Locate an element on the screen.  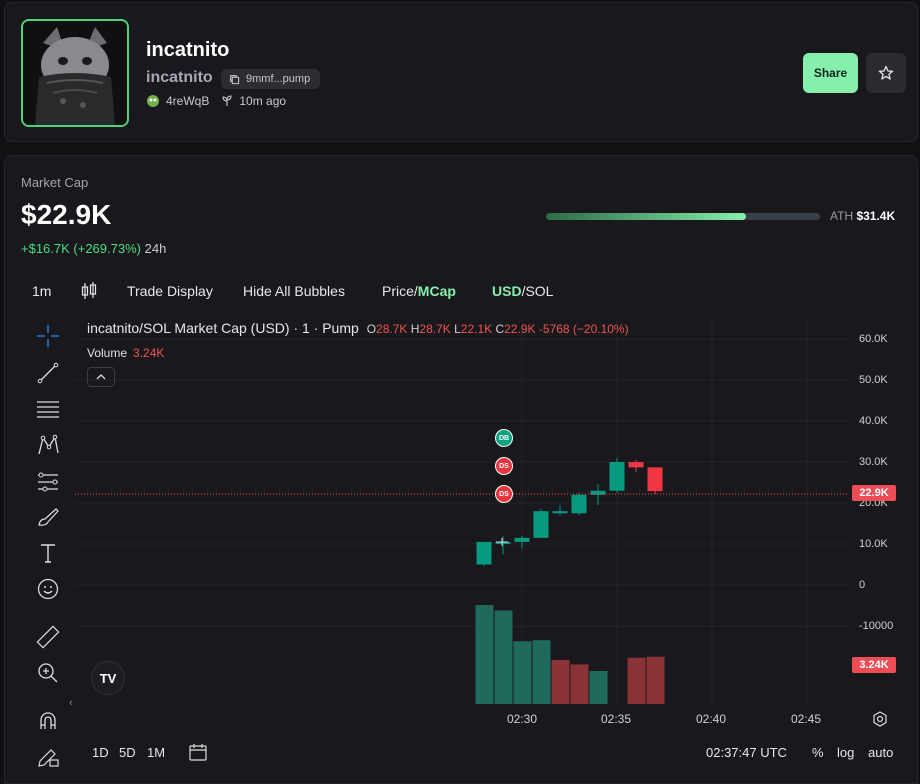
token-meta: 4reWqB 10m ago is located at coordinates (216, 101).